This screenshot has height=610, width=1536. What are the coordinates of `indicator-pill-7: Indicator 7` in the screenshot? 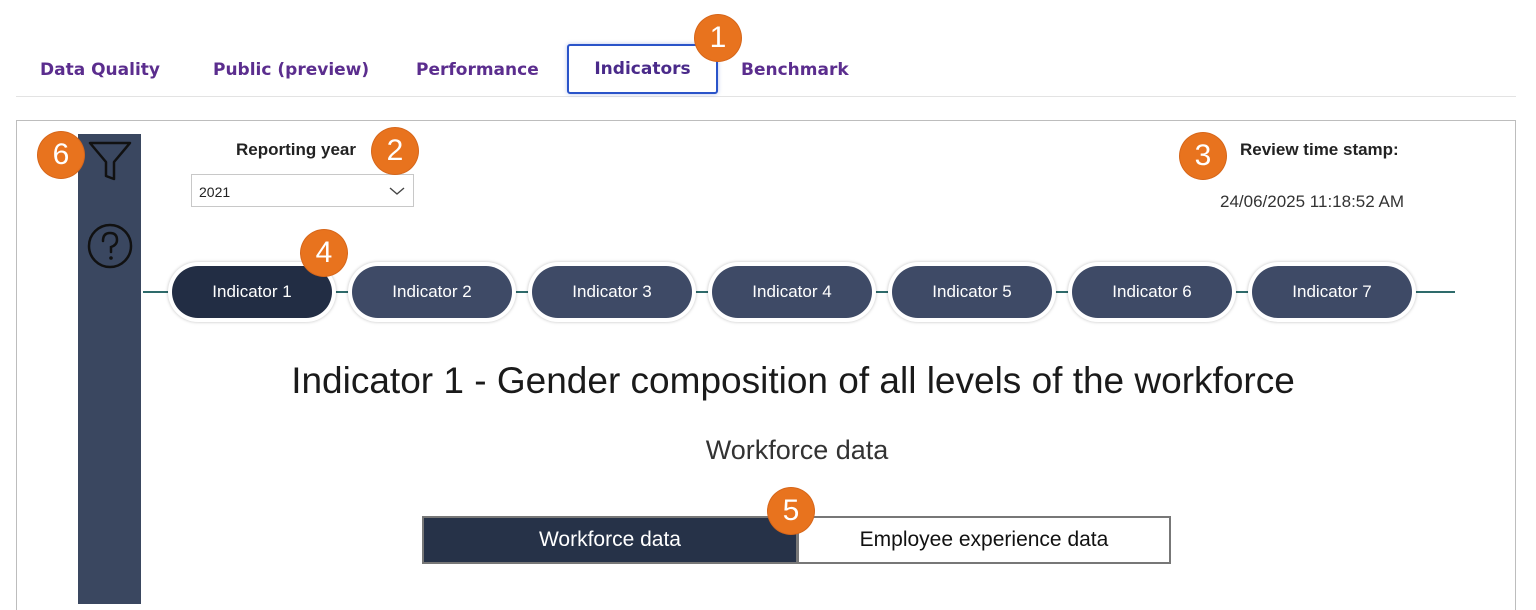 It's located at (1332, 292).